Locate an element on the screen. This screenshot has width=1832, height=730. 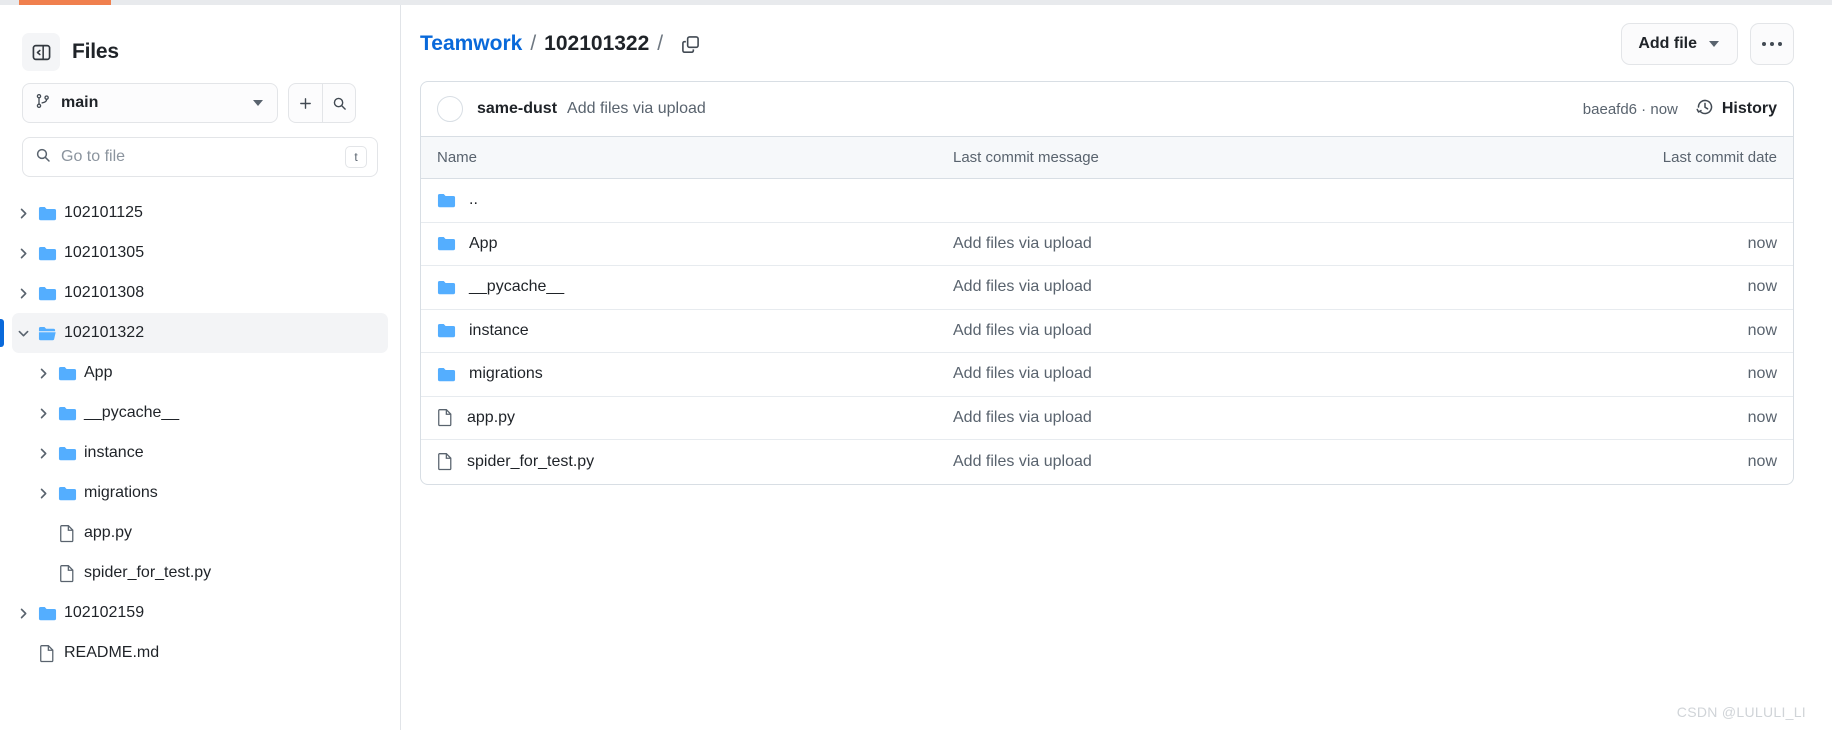
commit-message: Add files via upload is located at coordinates (636, 109).